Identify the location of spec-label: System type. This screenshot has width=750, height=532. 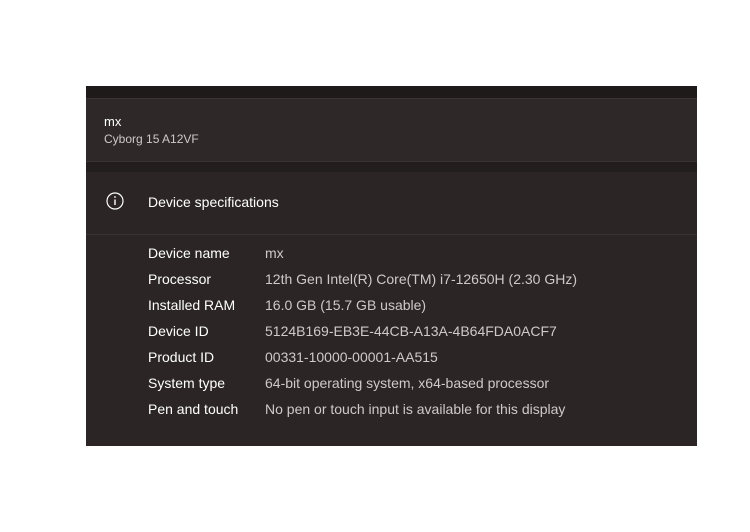
(187, 383).